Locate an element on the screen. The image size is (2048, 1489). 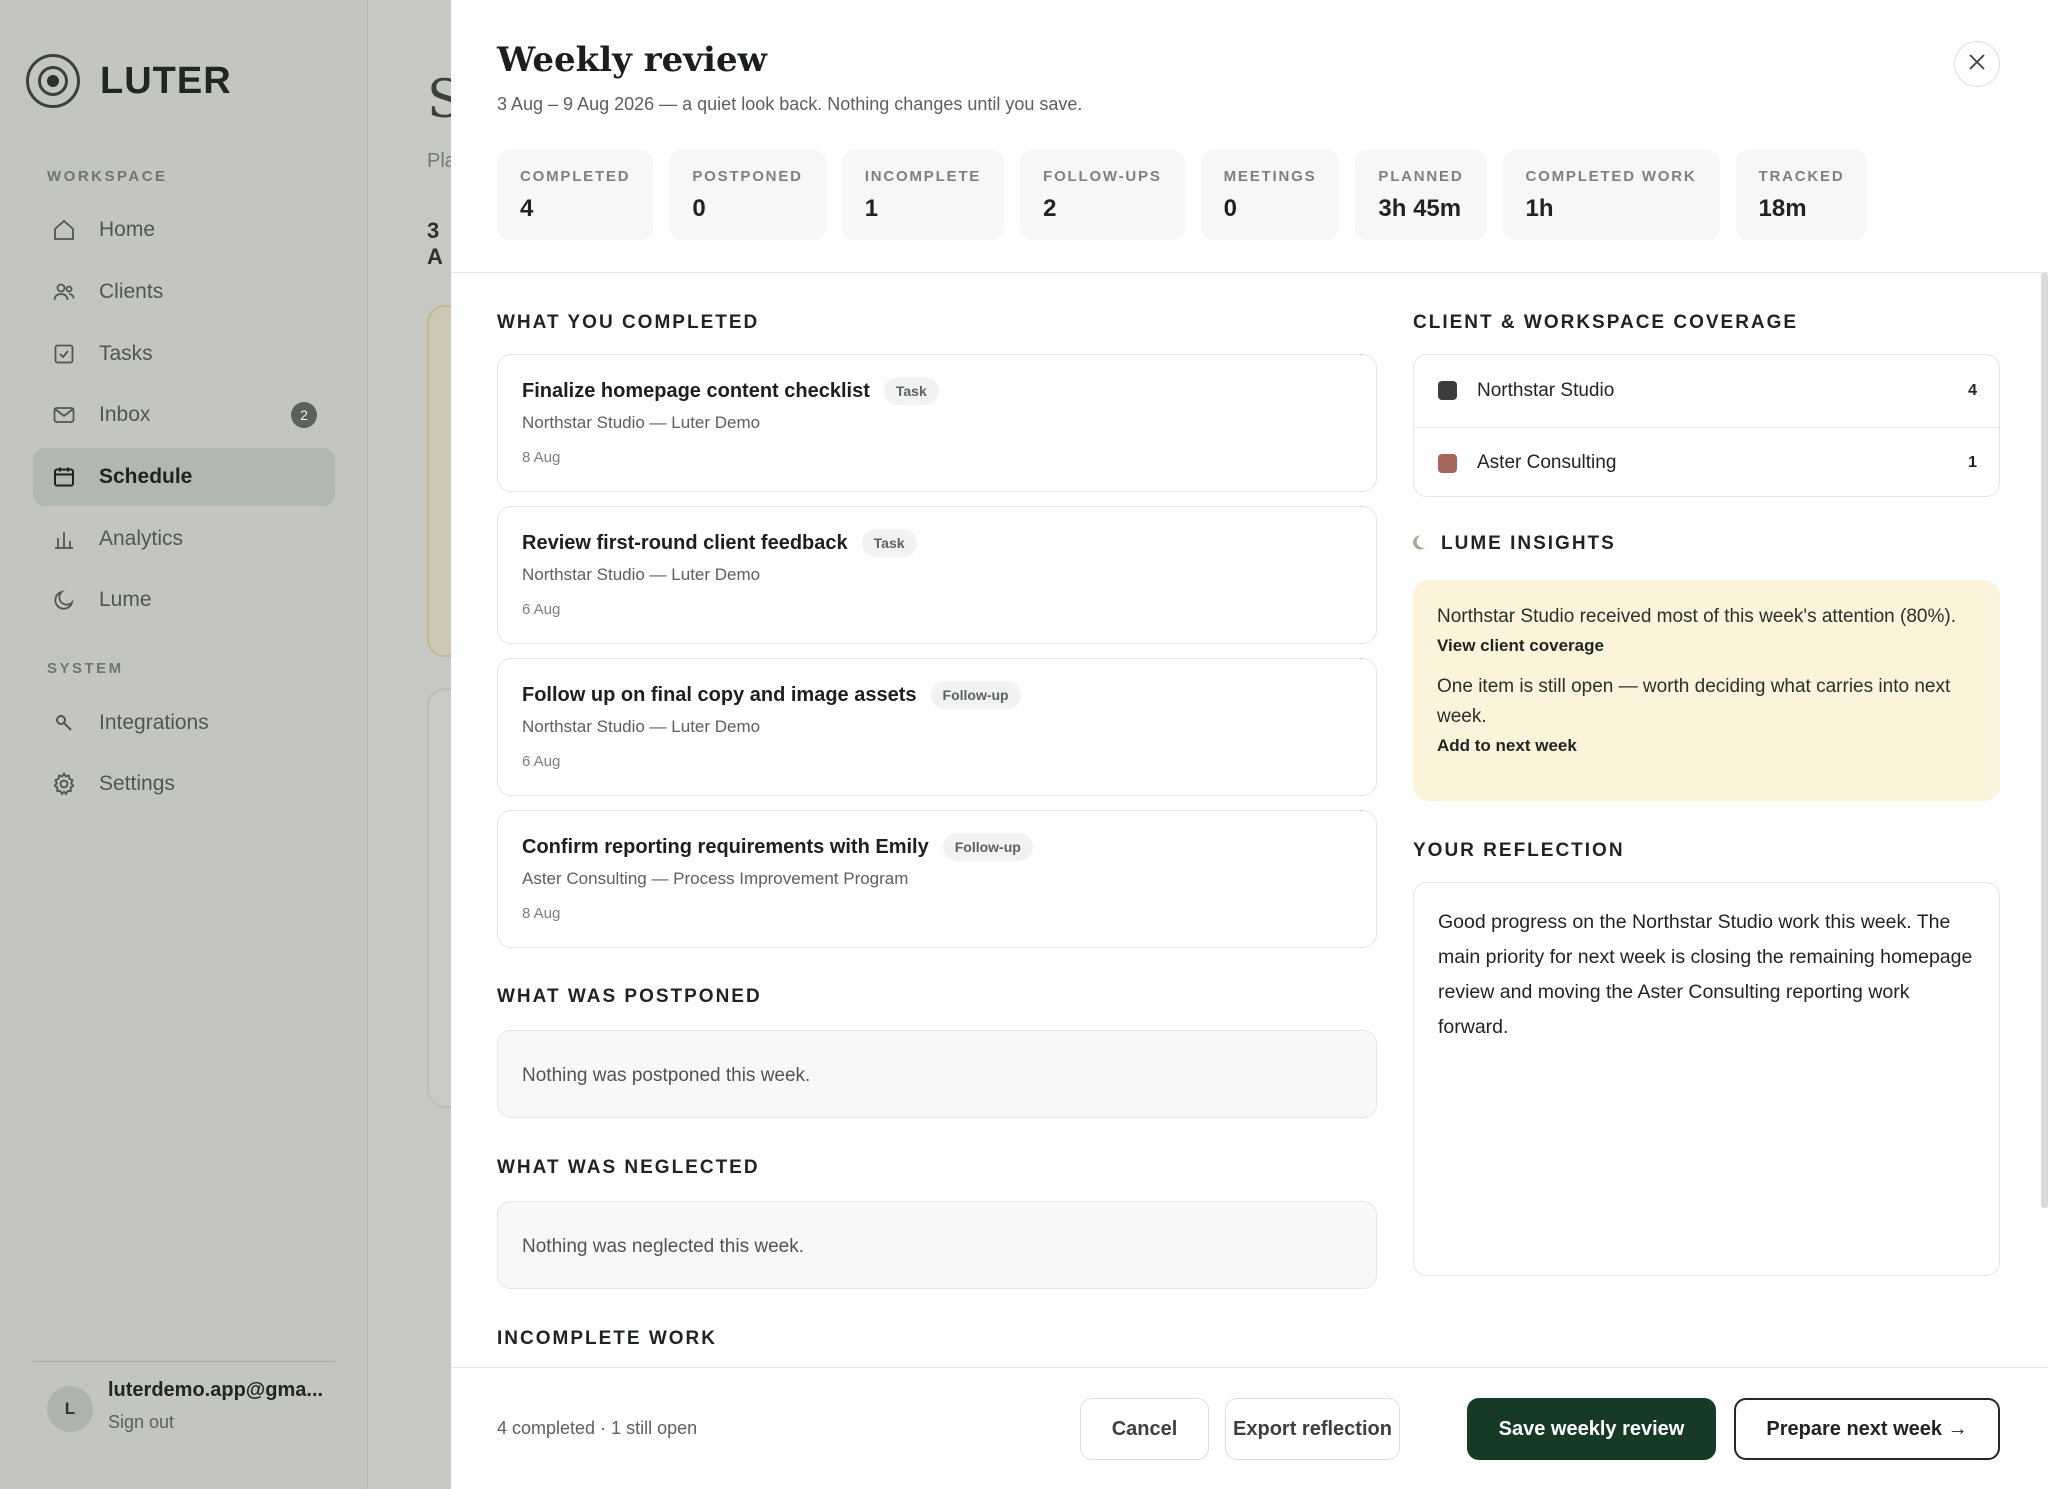
stat-postponed: POSTPONED 0 is located at coordinates (747, 195).